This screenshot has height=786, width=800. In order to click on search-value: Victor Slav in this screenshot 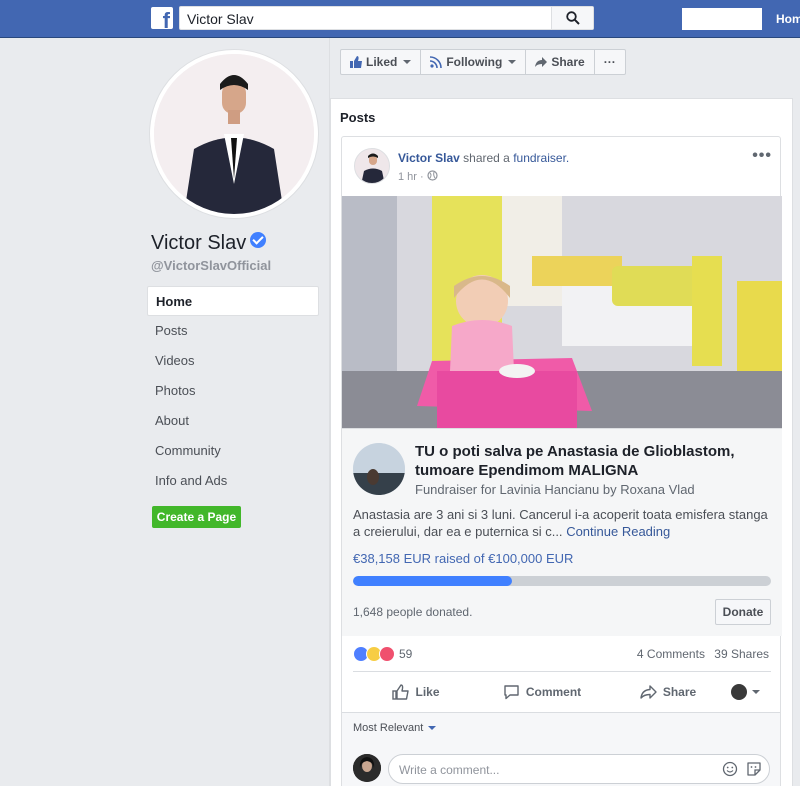, I will do `click(220, 19)`.